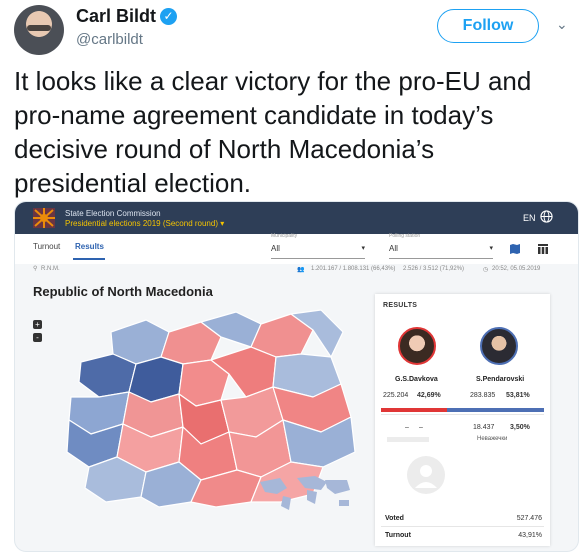 This screenshot has height=554, width=579. Describe the element at coordinates (434, 269) in the screenshot. I see `stations-stat: 2.526 / 3.512 (71,92%)` at that location.